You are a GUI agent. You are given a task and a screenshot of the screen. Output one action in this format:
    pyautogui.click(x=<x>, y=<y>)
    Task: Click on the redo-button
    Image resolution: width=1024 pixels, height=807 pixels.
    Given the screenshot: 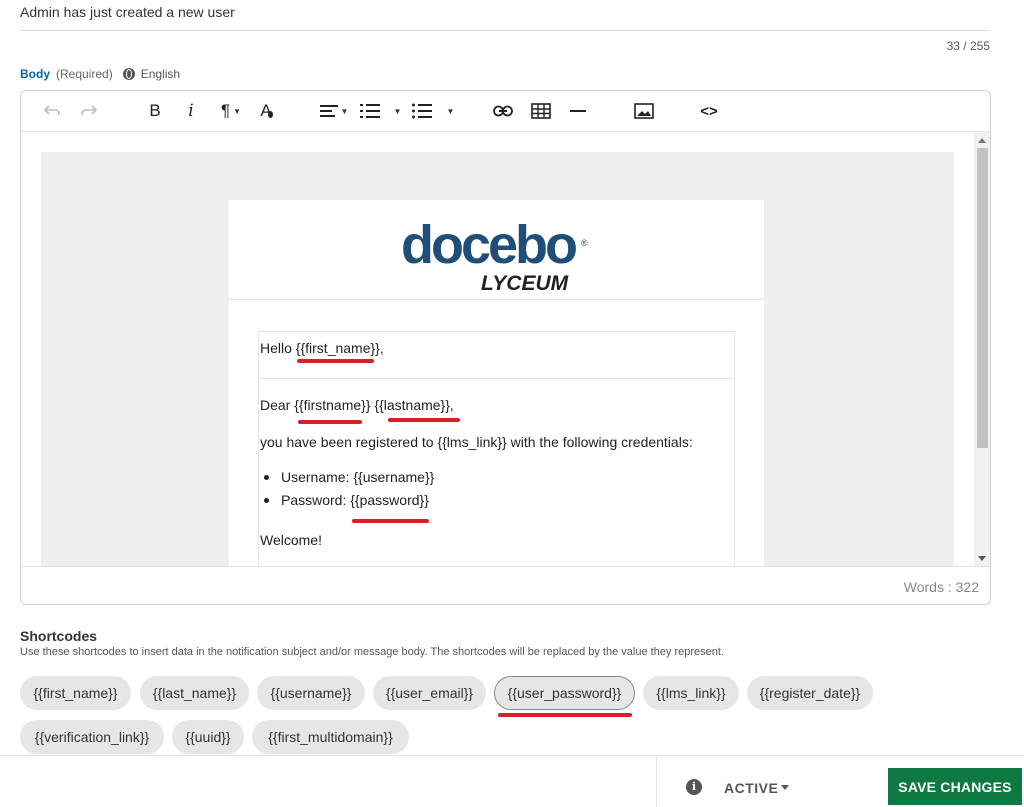 What is the action you would take?
    pyautogui.click(x=89, y=111)
    